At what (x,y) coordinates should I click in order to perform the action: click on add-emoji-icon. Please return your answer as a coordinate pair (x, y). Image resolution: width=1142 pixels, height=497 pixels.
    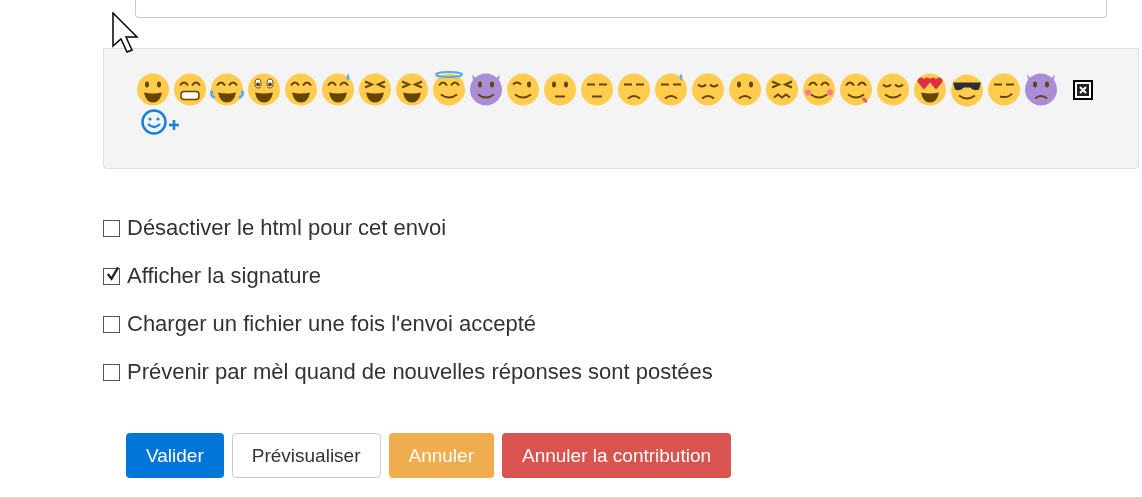
    Looking at the image, I should click on (161, 122).